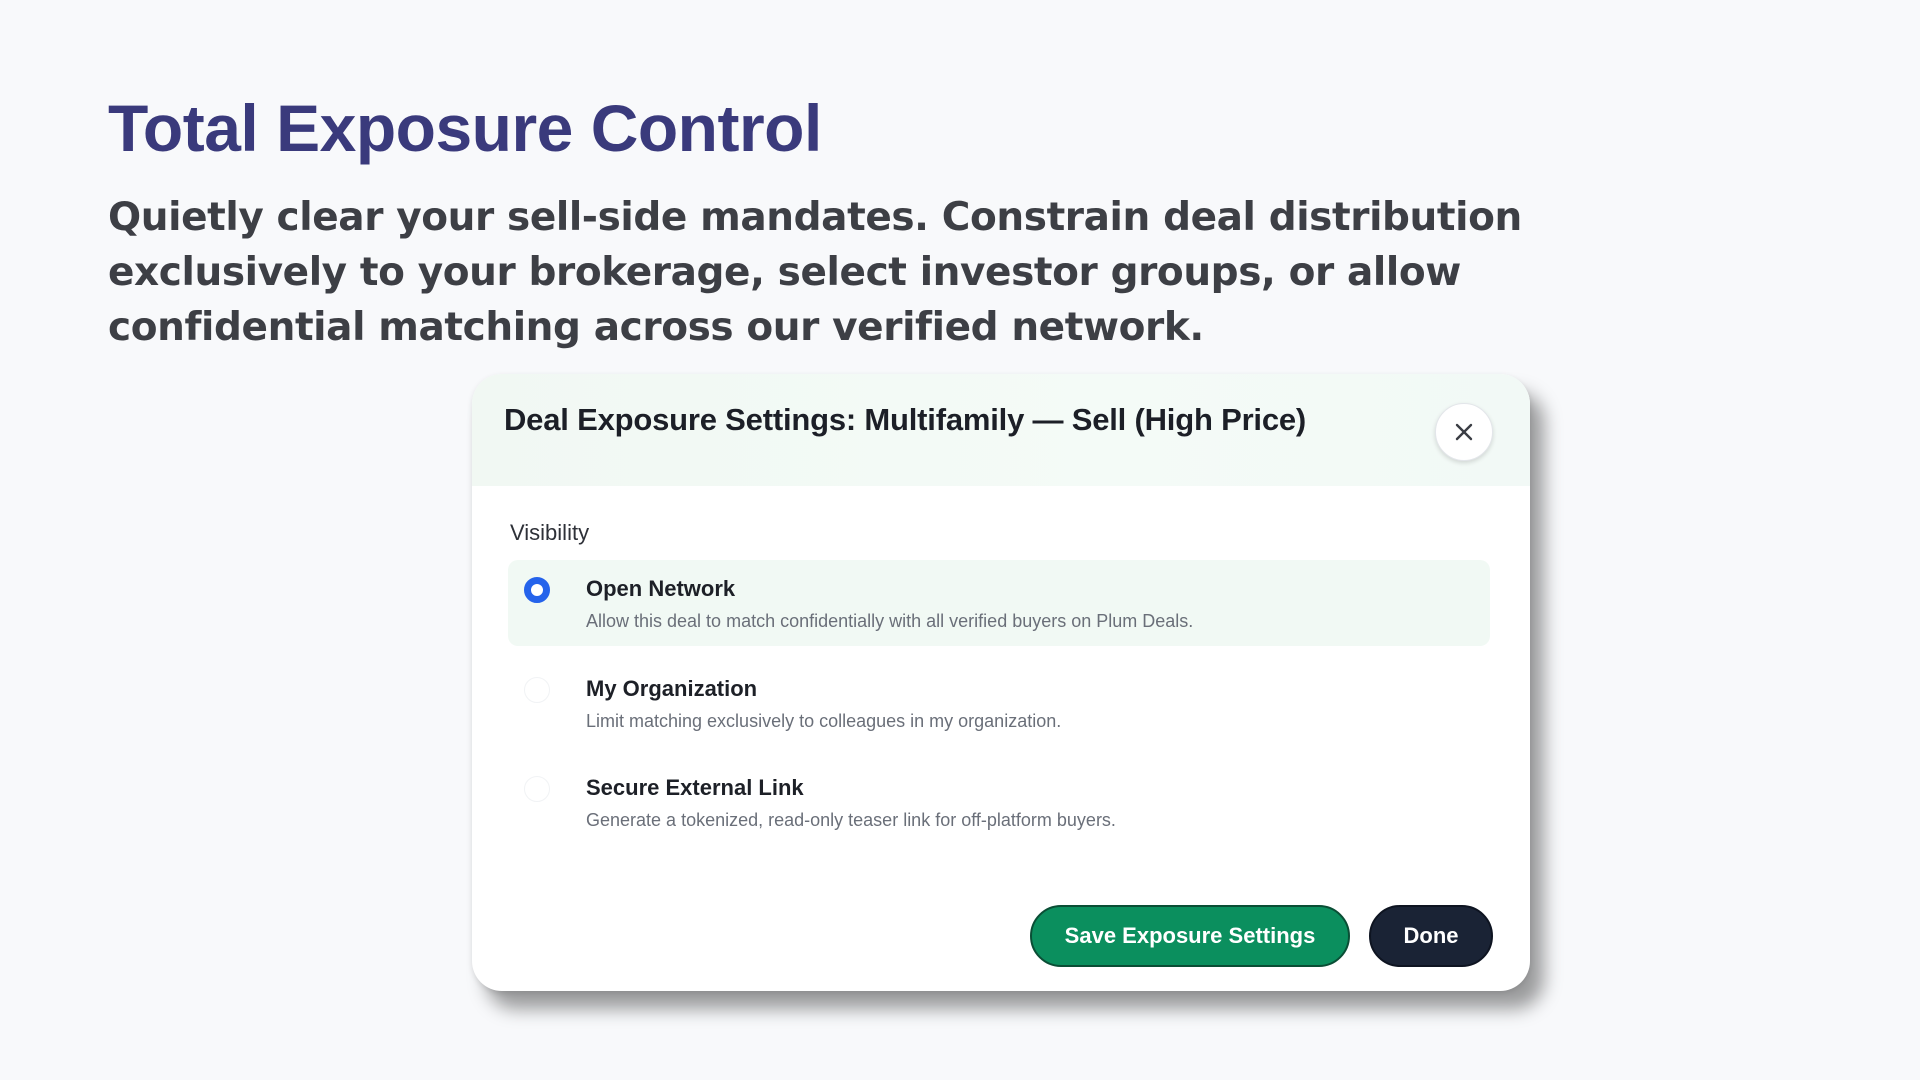  Describe the element at coordinates (537, 690) in the screenshot. I see `radio-my-organization` at that location.